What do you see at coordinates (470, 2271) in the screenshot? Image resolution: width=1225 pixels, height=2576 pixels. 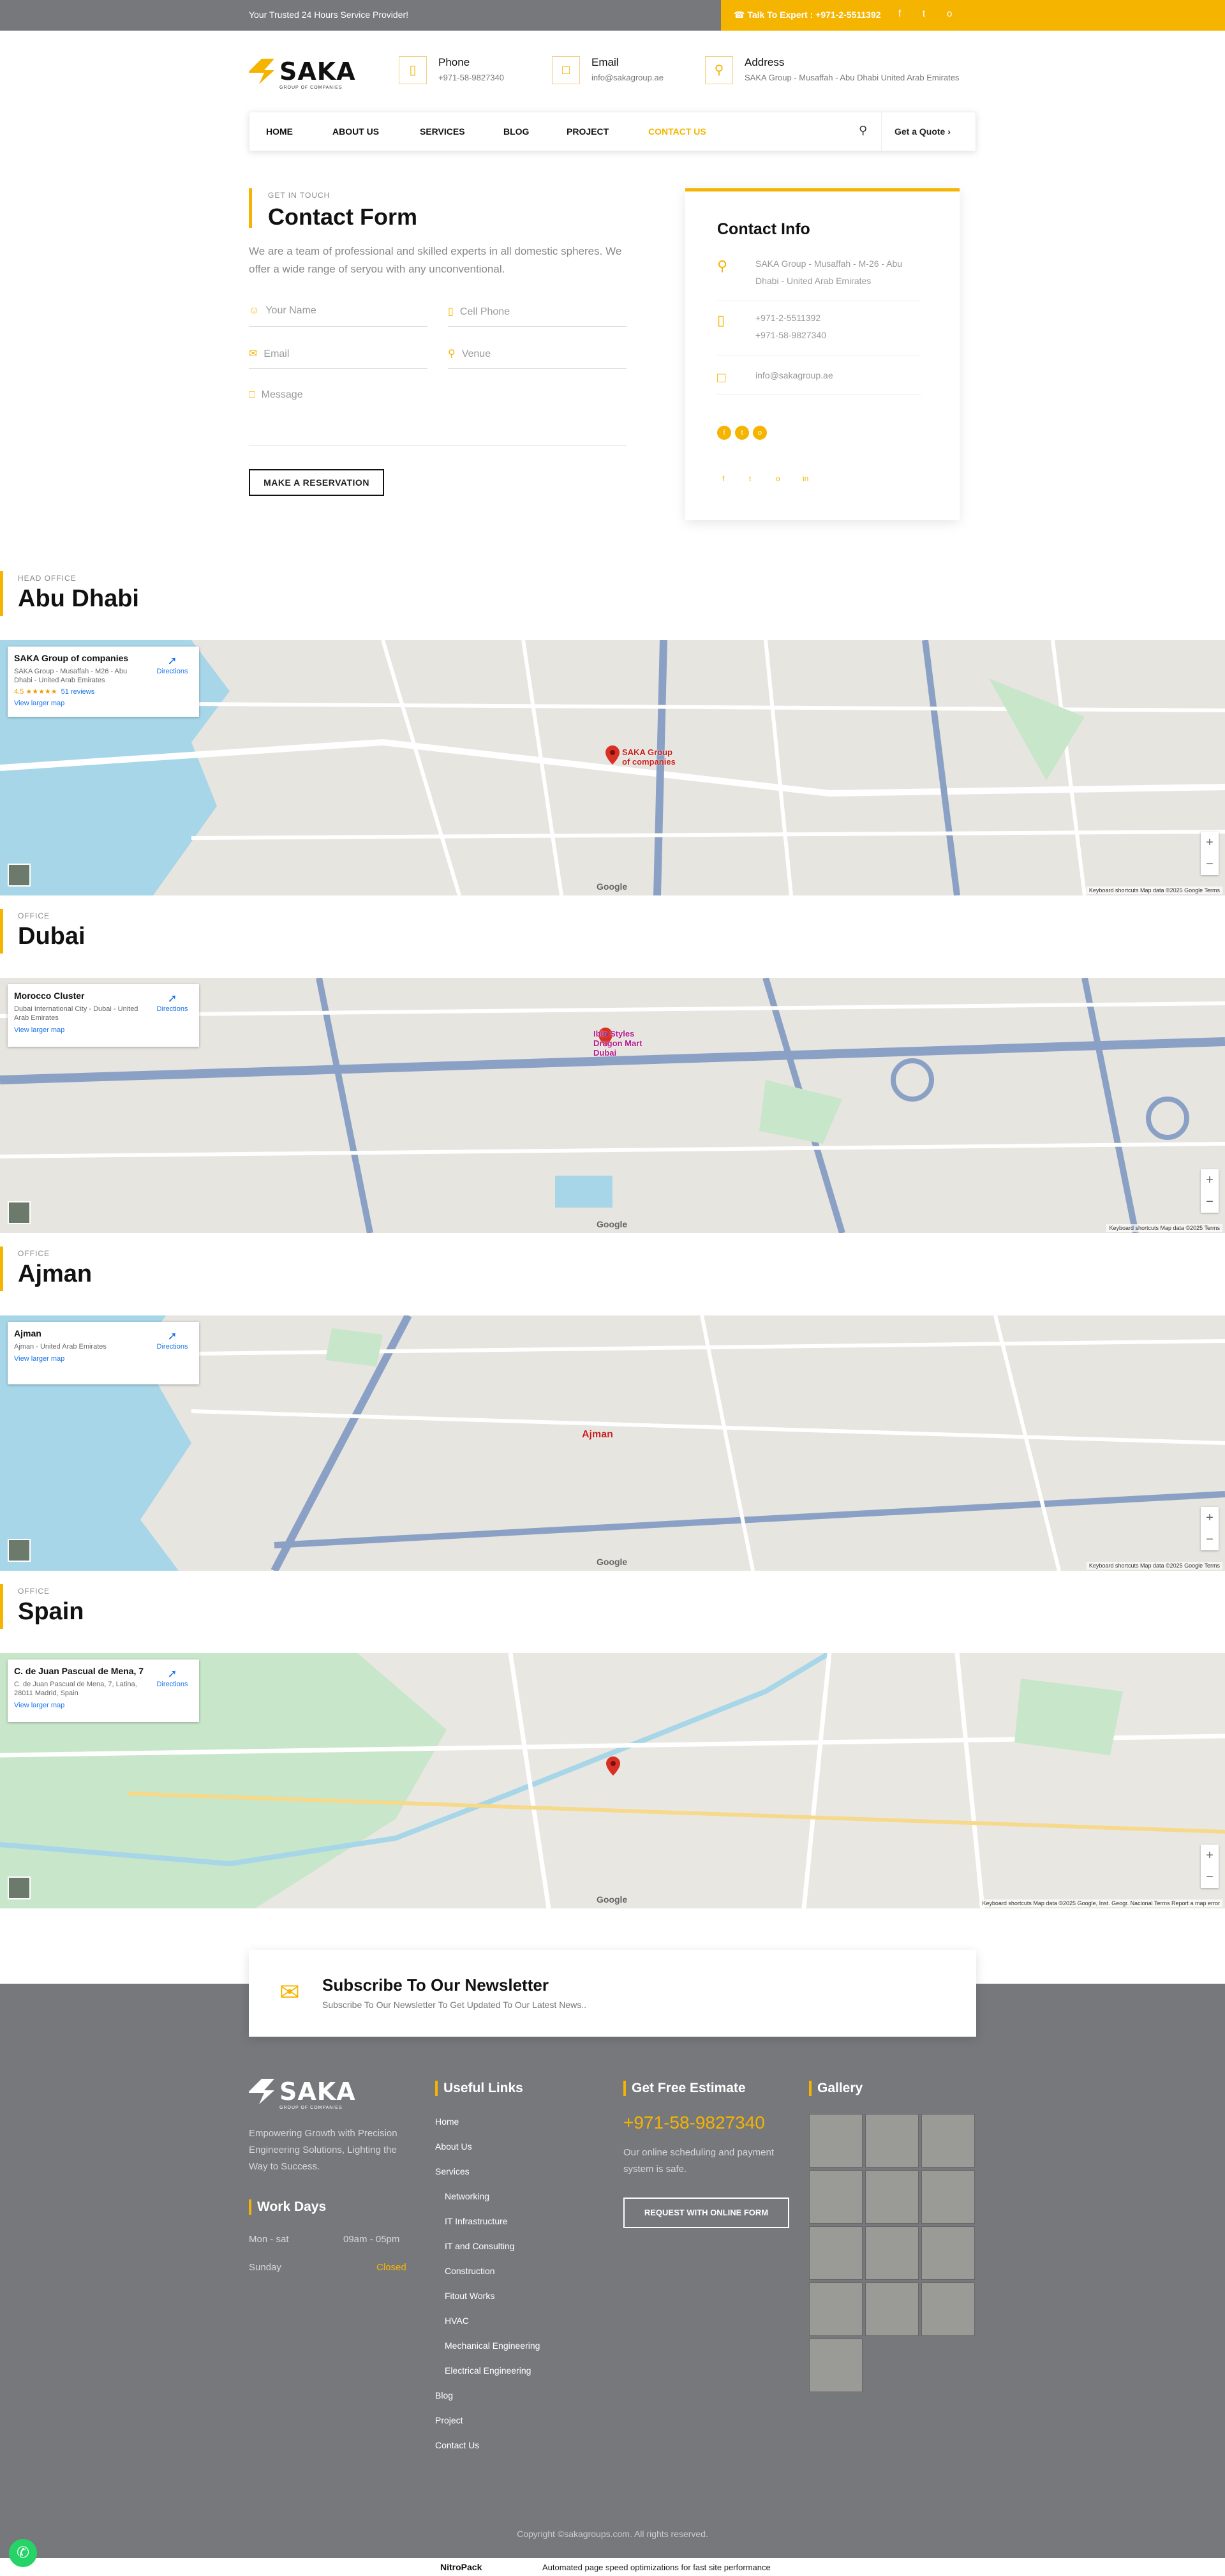 I see `footer-link-construction: Construction` at bounding box center [470, 2271].